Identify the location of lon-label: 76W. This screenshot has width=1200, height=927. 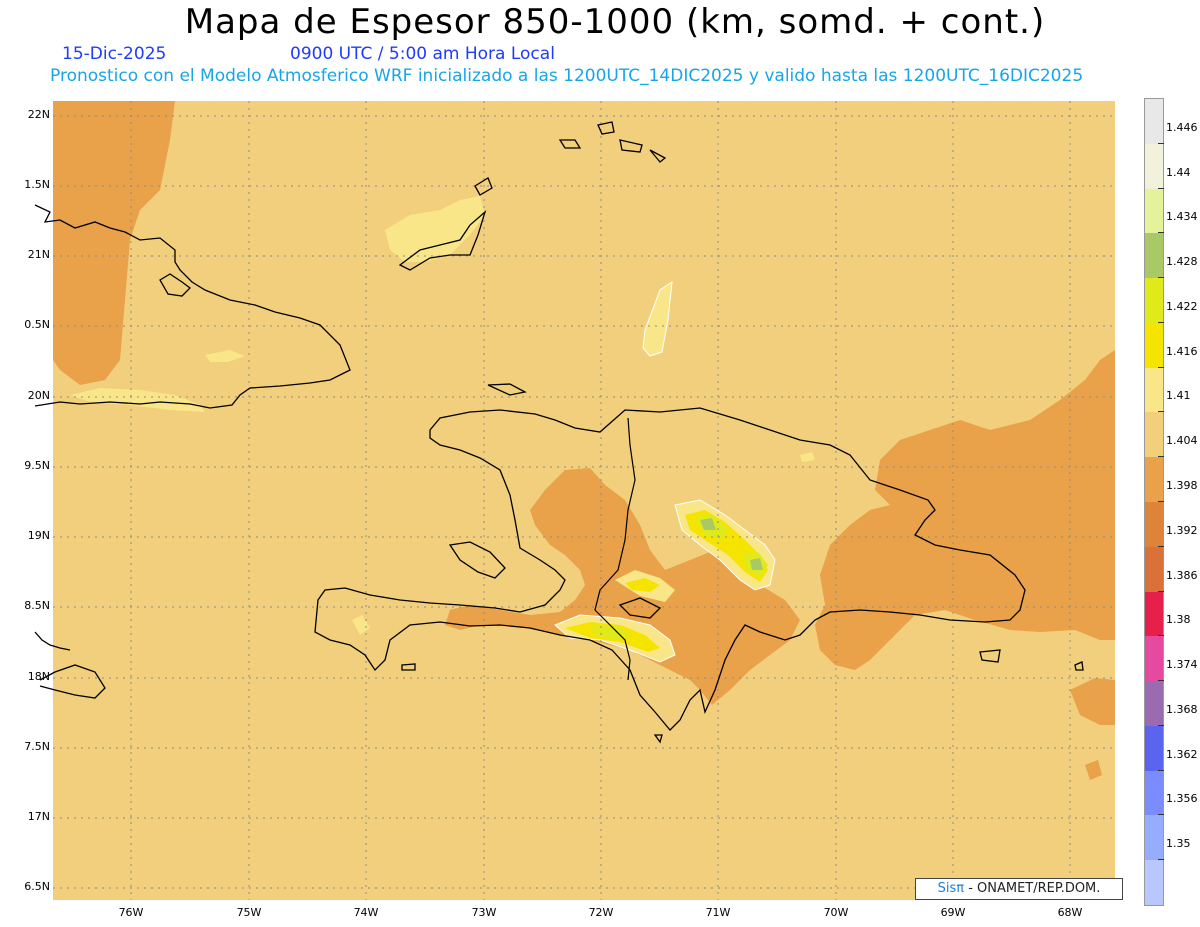
(131, 912).